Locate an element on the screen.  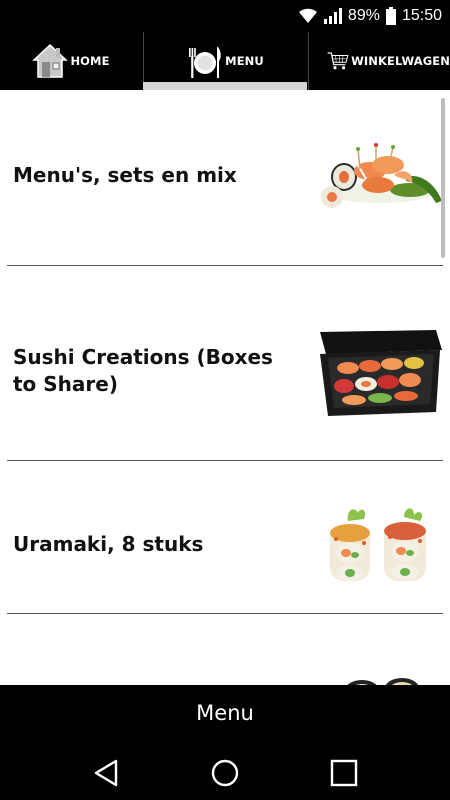
active-tab-indicator is located at coordinates (225, 86).